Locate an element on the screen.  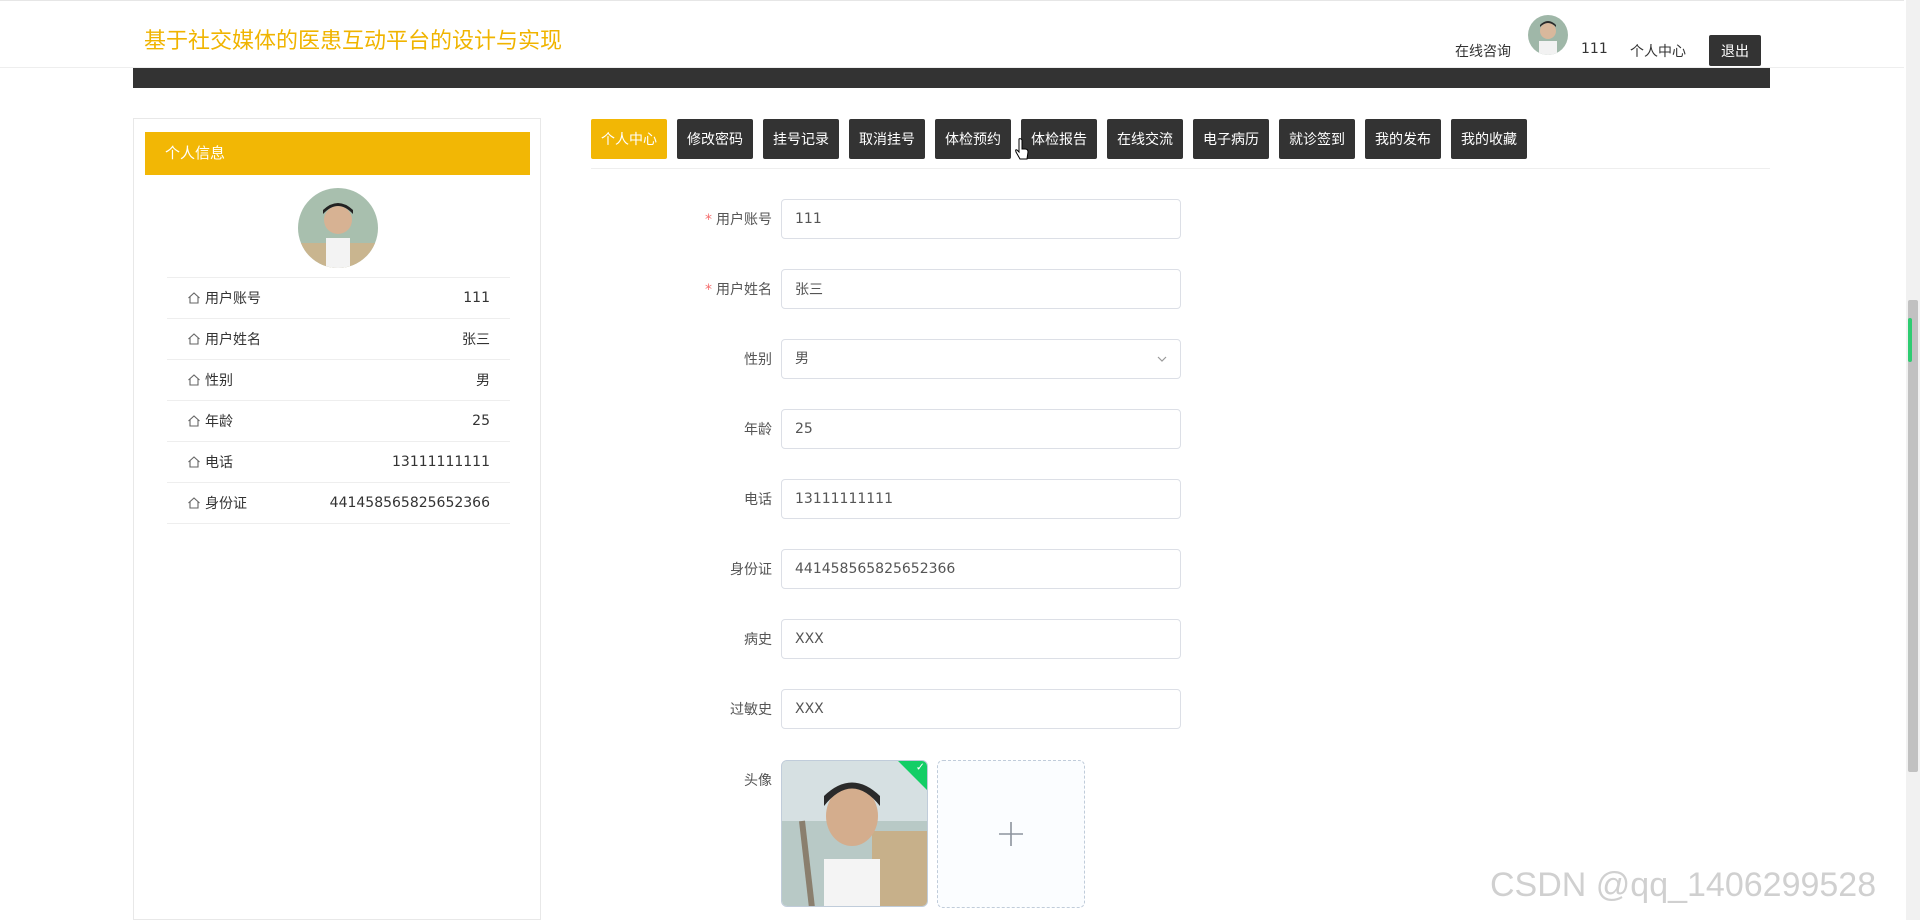
list-item: 身份证 441458565825652366 is located at coordinates (338, 503).